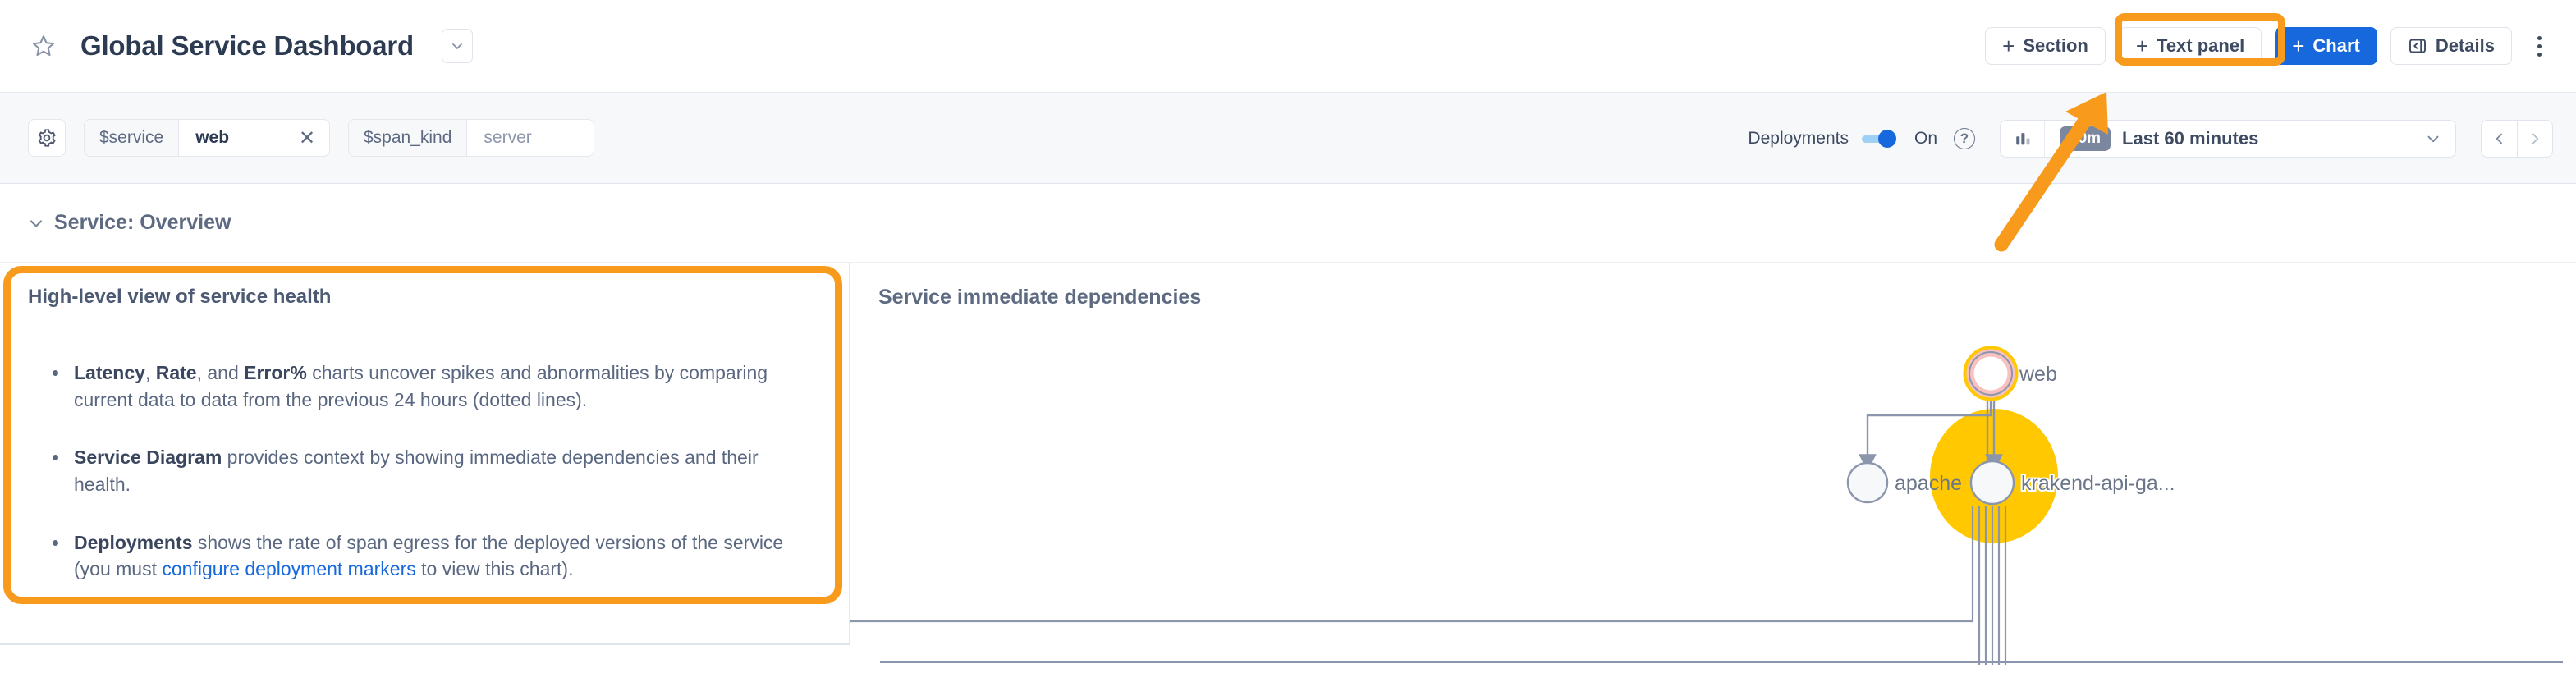  I want to click on bullet-text: to view this chart)., so click(494, 569).